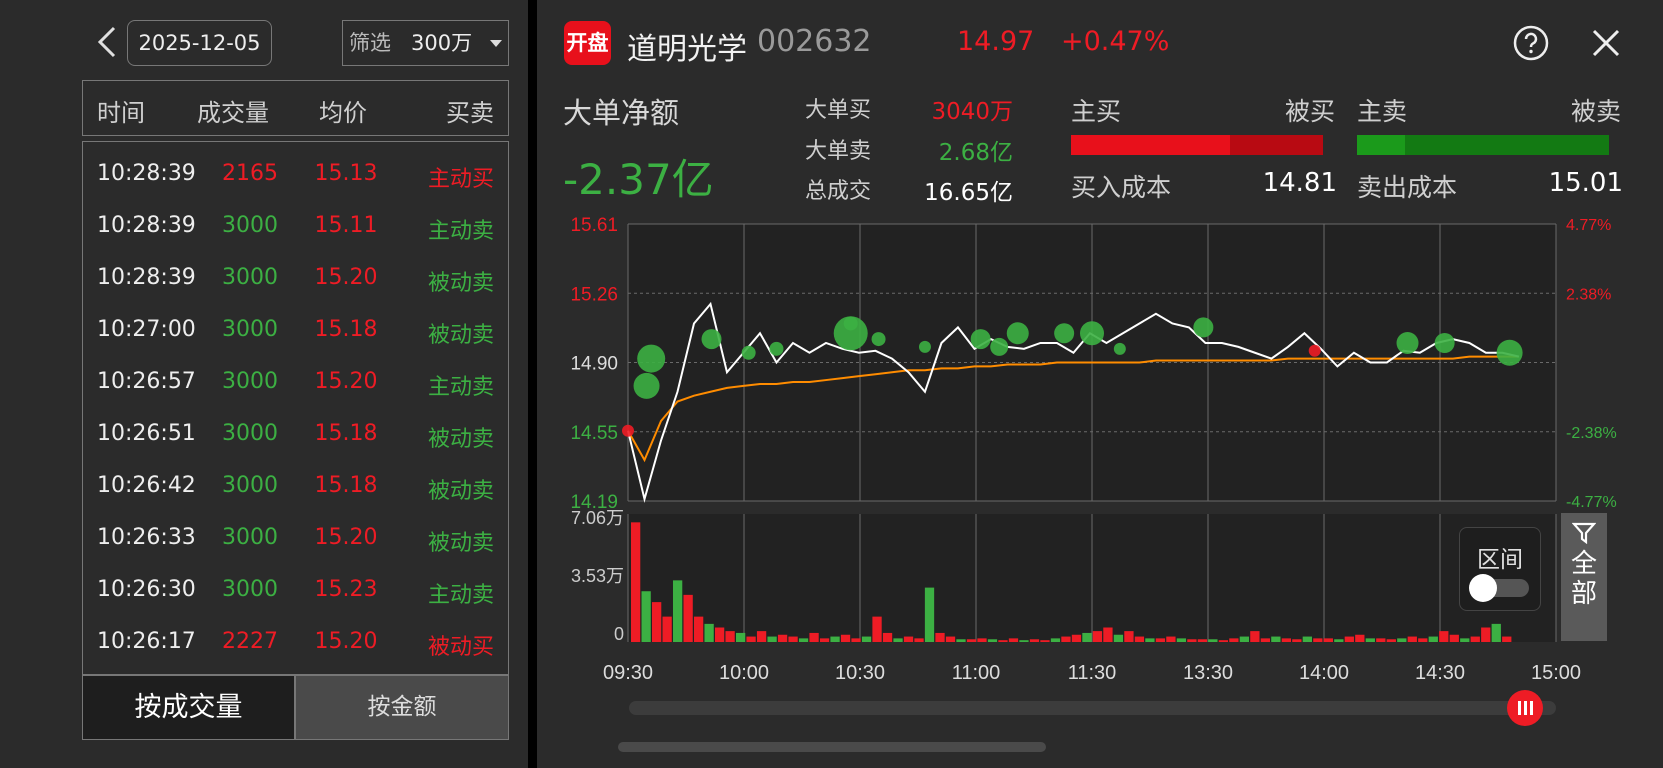 The width and height of the screenshot is (1663, 768). Describe the element at coordinates (1092, 708) in the screenshot. I see `time-range-slider` at that location.